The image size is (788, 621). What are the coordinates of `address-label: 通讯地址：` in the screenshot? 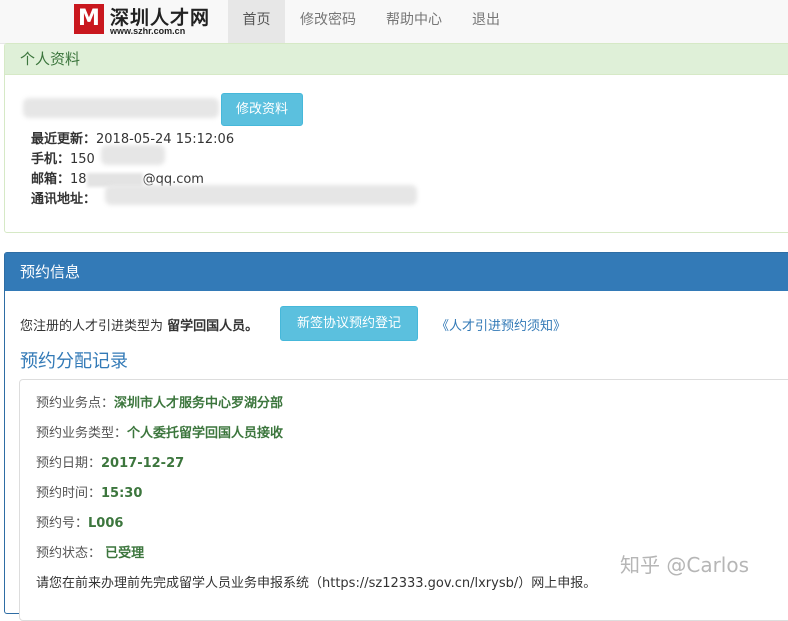 It's located at (64, 199).